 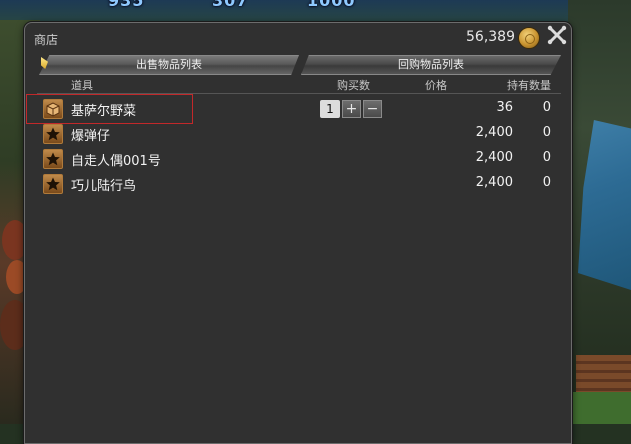 I want to click on shop-titlebar: 商店 56,389, so click(x=298, y=38).